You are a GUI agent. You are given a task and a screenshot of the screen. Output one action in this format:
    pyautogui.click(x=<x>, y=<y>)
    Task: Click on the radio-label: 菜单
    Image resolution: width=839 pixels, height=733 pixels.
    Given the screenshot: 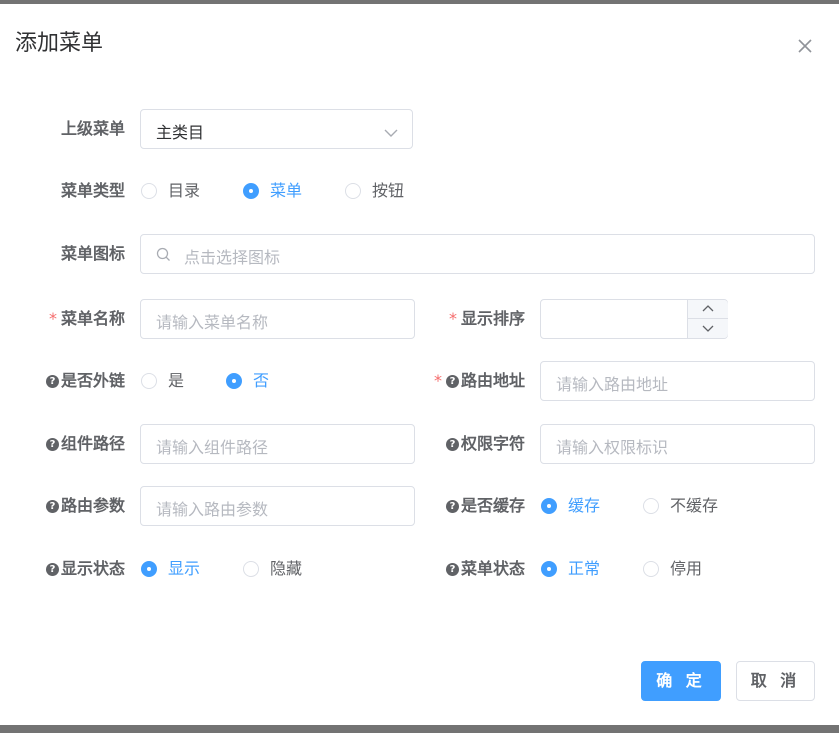 What is the action you would take?
    pyautogui.click(x=286, y=190)
    